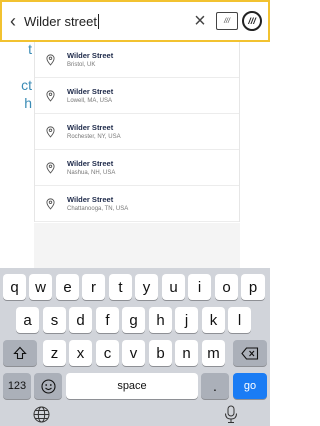 This screenshot has height=426, width=320. Describe the element at coordinates (160, 320) in the screenshot. I see `key: h` at that location.